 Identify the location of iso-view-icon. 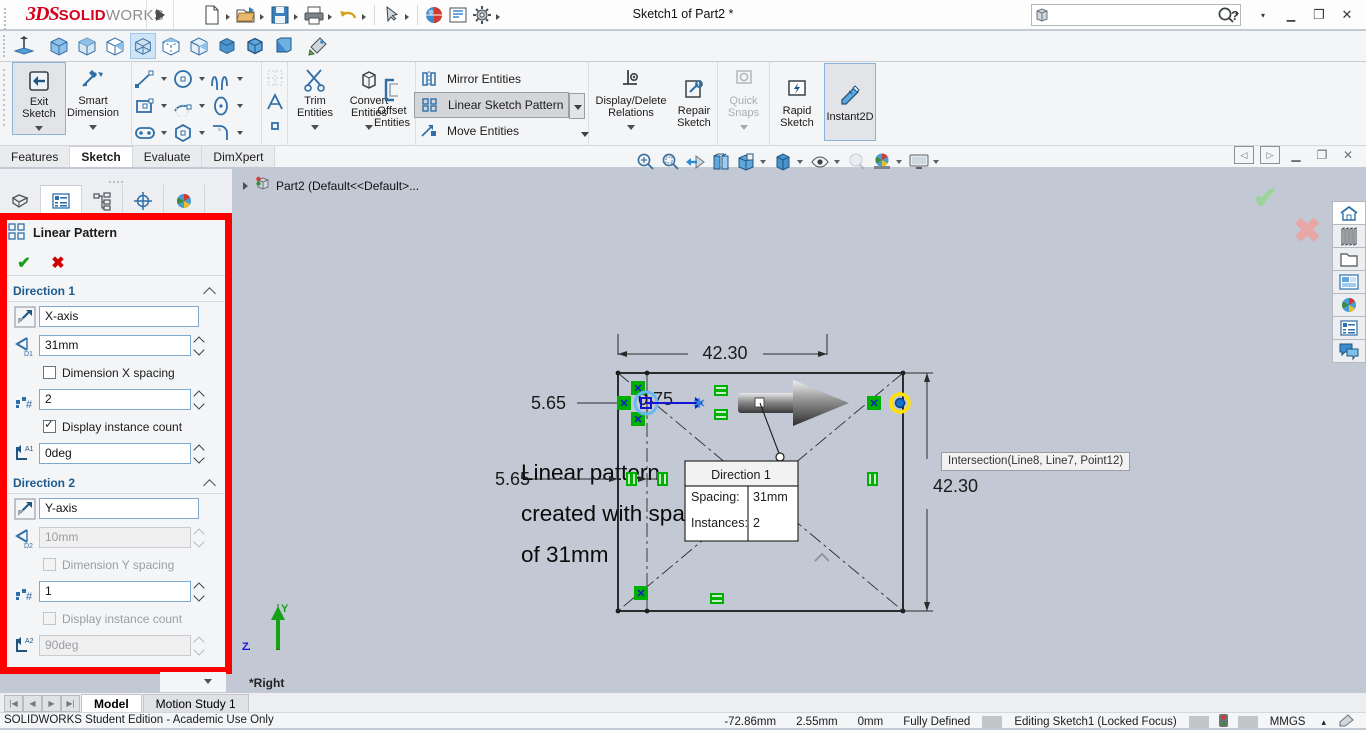
(59, 46).